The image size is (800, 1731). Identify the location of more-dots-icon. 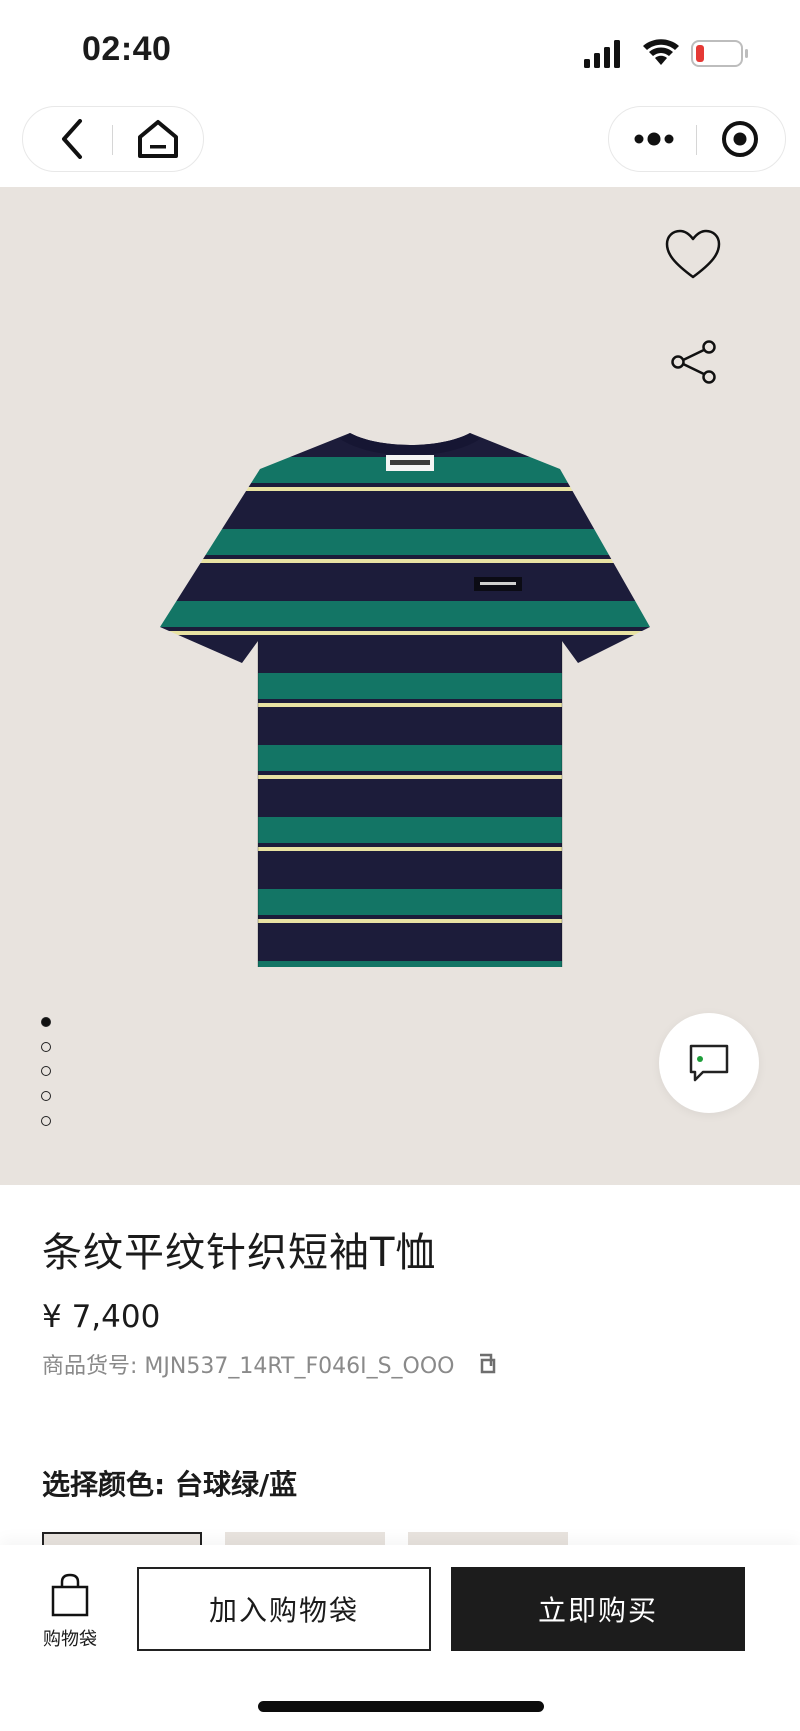
(654, 139).